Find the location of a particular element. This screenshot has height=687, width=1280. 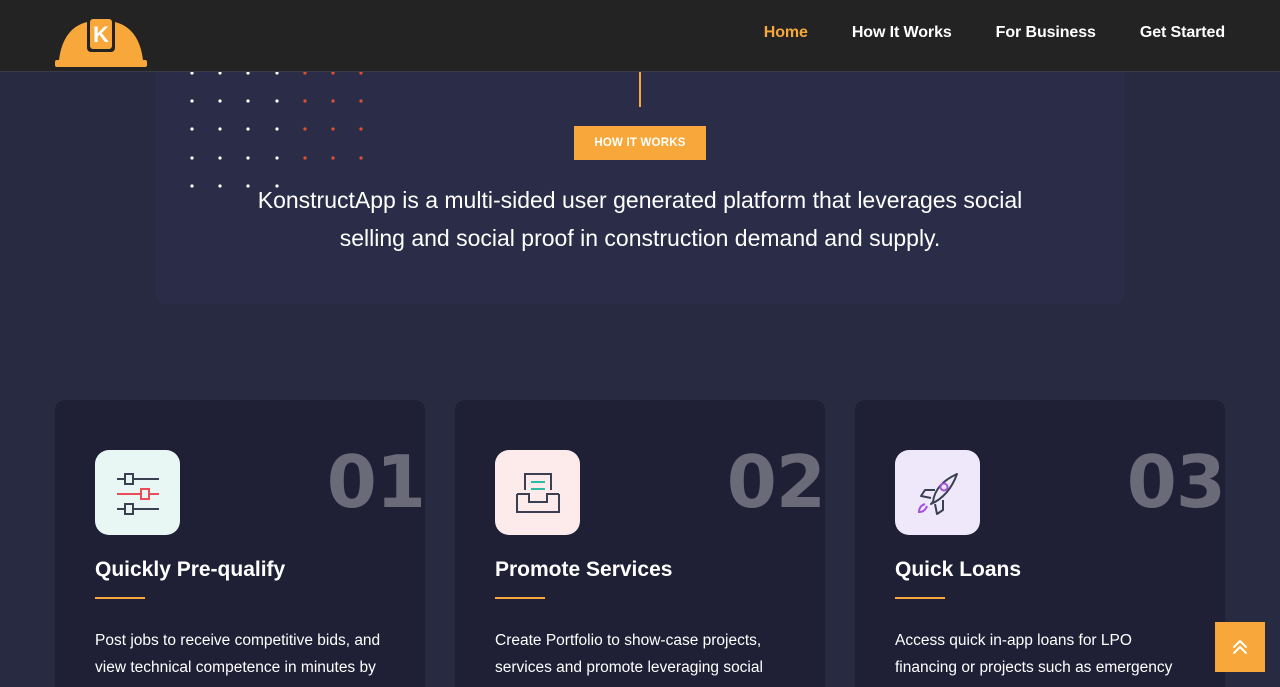

sliders-icon is located at coordinates (137, 493).